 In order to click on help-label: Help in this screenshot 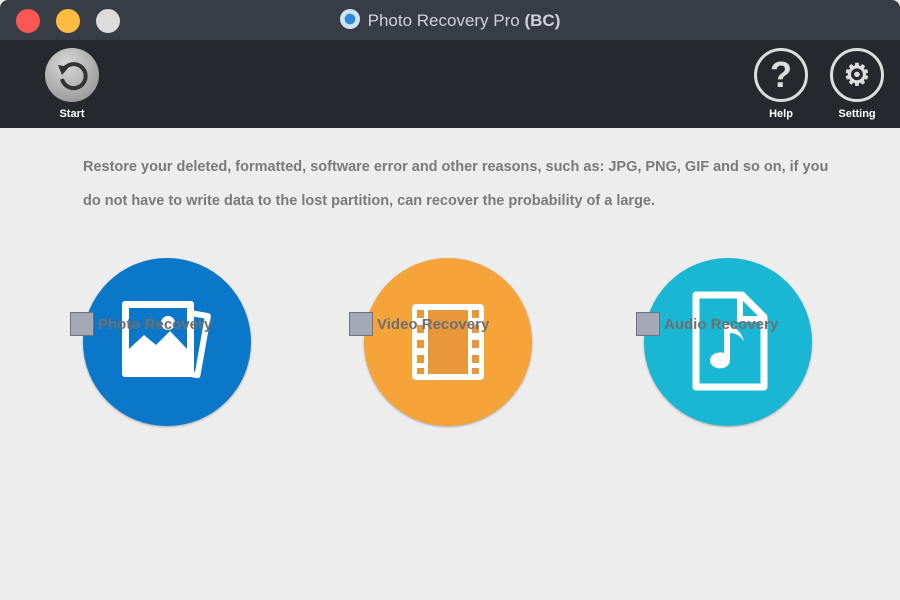, I will do `click(781, 114)`.